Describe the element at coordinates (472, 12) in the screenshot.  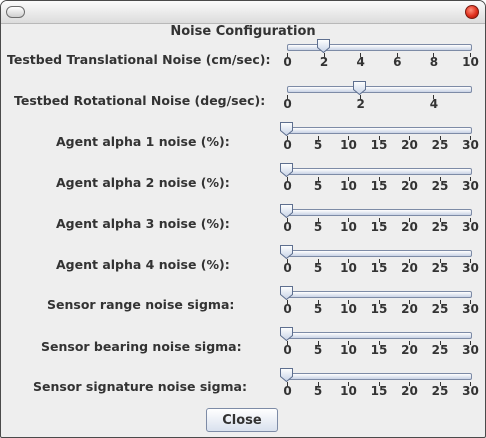
I see `window-close-icon` at that location.